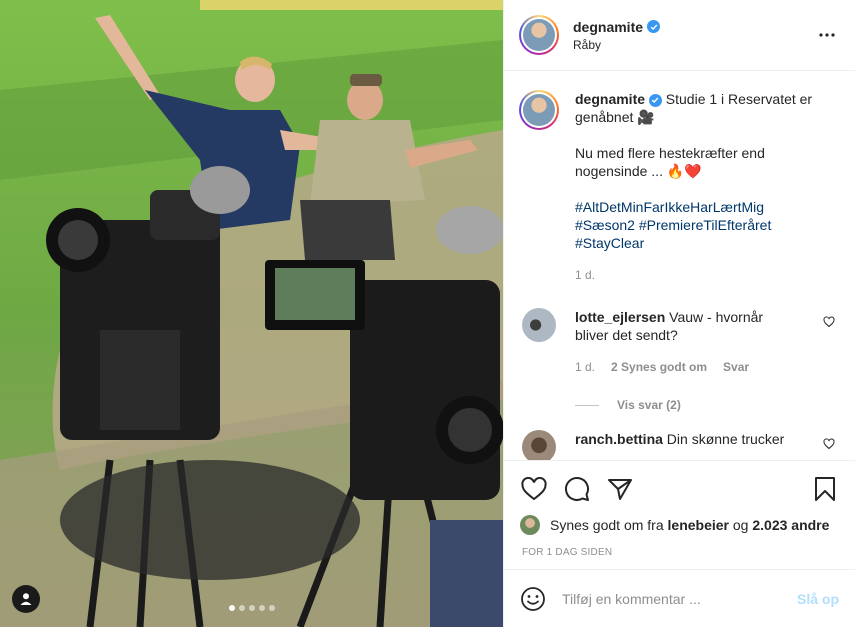 This screenshot has width=855, height=627. I want to click on hashtag-link: #AltDetMinFarIkkeHarLærtMig, so click(695, 207).